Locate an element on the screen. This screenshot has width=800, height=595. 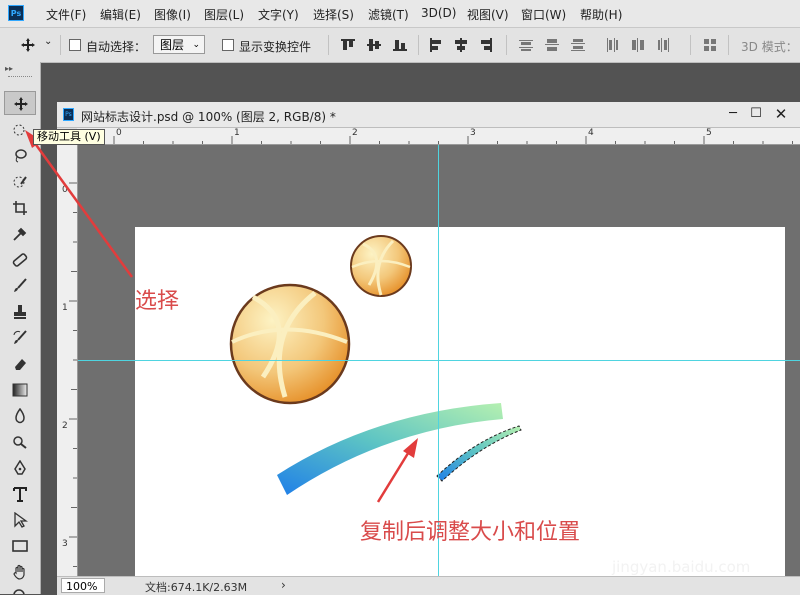
align-top-icon is located at coordinates (348, 45).